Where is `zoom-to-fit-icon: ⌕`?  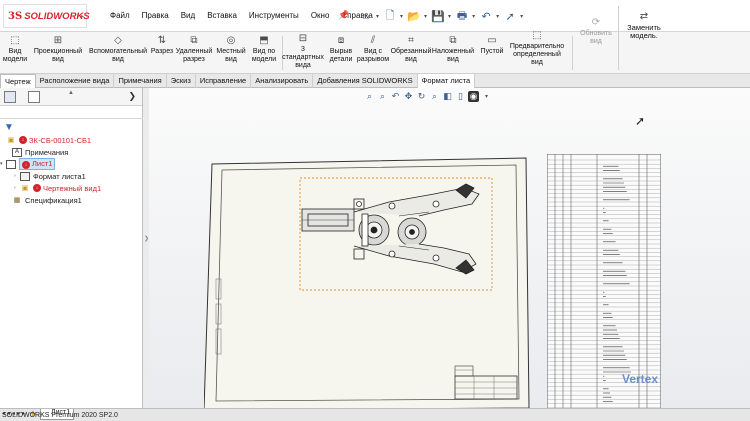 zoom-to-fit-icon: ⌕ is located at coordinates (369, 96).